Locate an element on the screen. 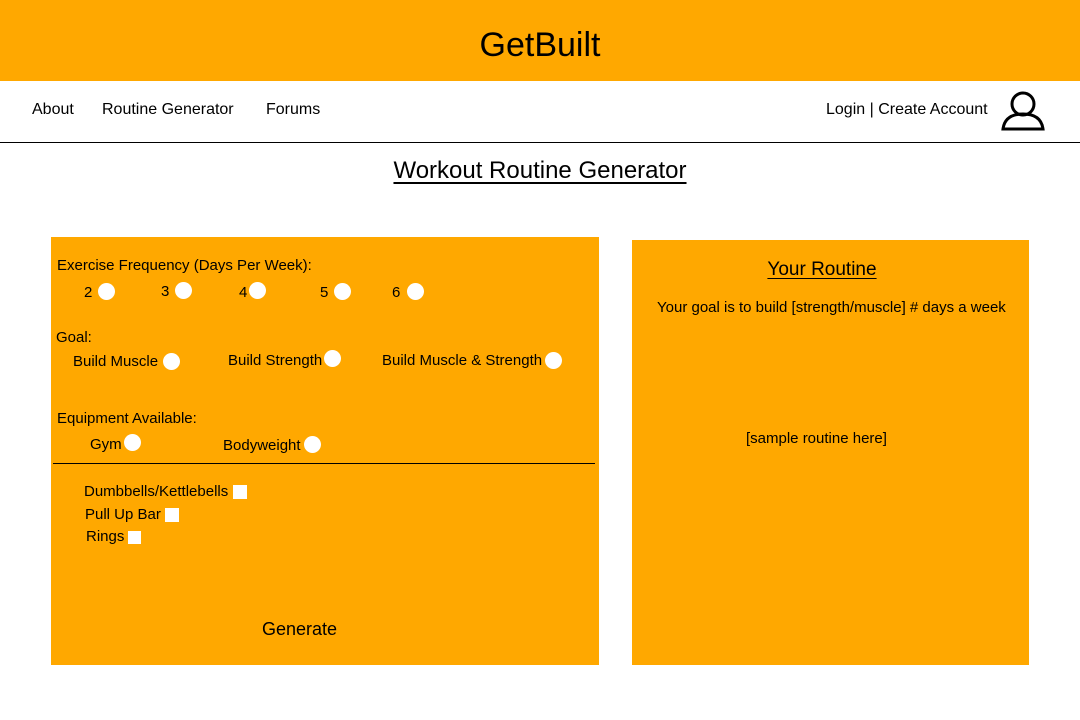  rings-label: Rings is located at coordinates (105, 536).